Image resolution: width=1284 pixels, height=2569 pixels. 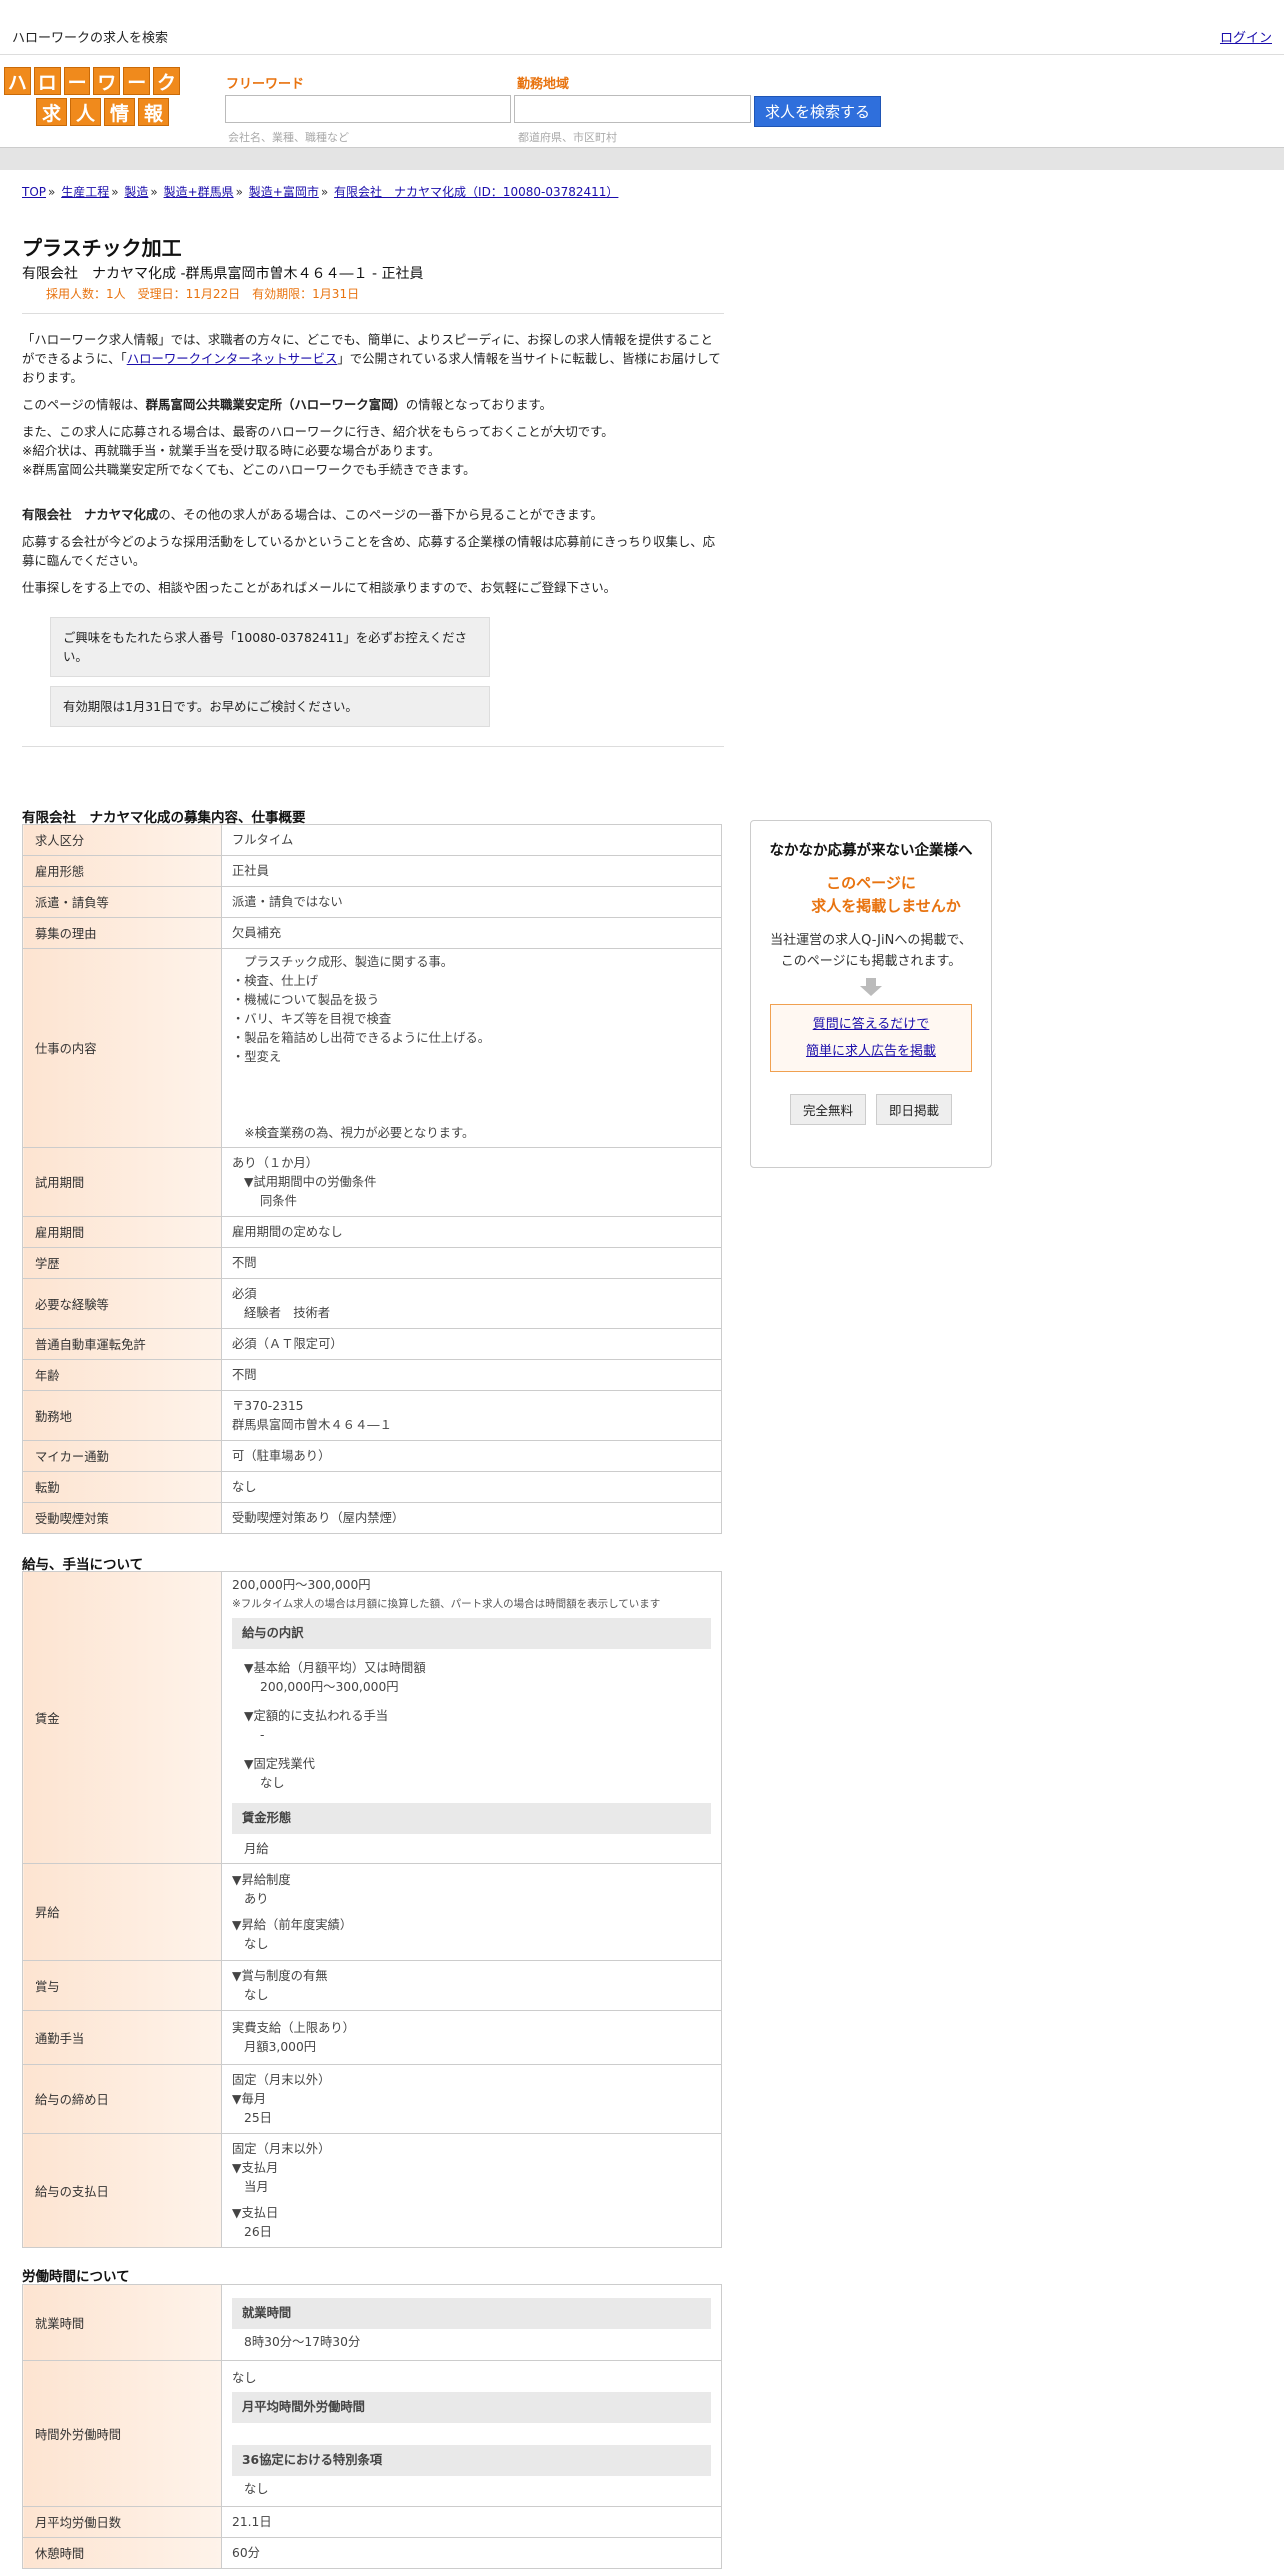 What do you see at coordinates (471, 1456) in the screenshot?
I see `row-value: 可（駐車場あり）` at bounding box center [471, 1456].